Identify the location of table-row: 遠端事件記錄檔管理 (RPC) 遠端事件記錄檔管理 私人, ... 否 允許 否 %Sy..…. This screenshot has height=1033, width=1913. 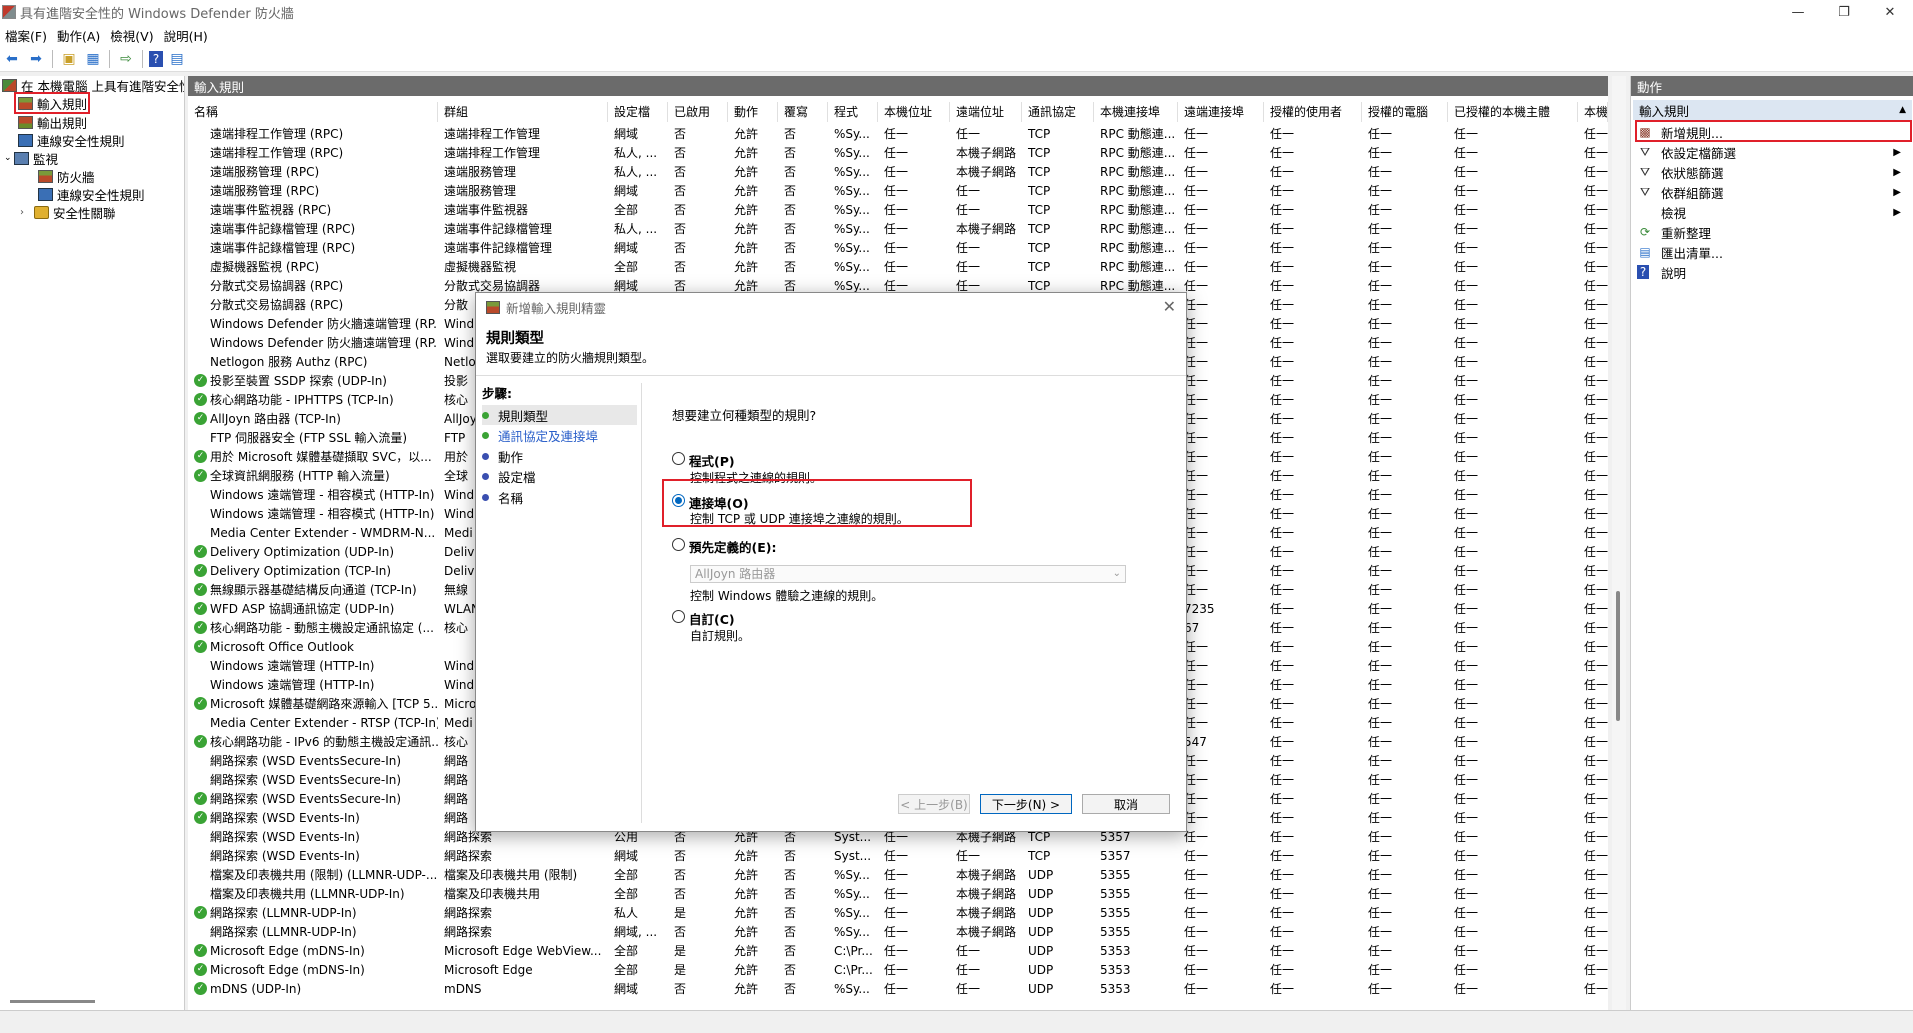
(898, 228).